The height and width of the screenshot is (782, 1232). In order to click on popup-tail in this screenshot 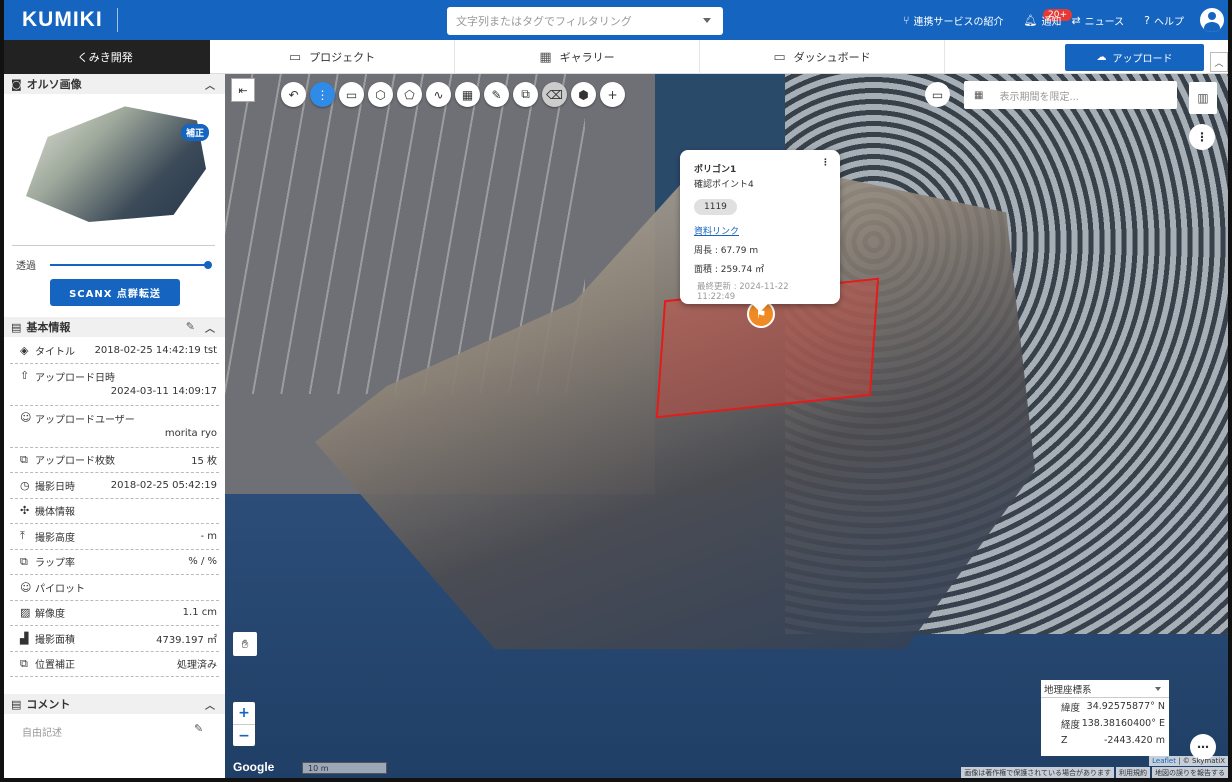, I will do `click(760, 308)`.